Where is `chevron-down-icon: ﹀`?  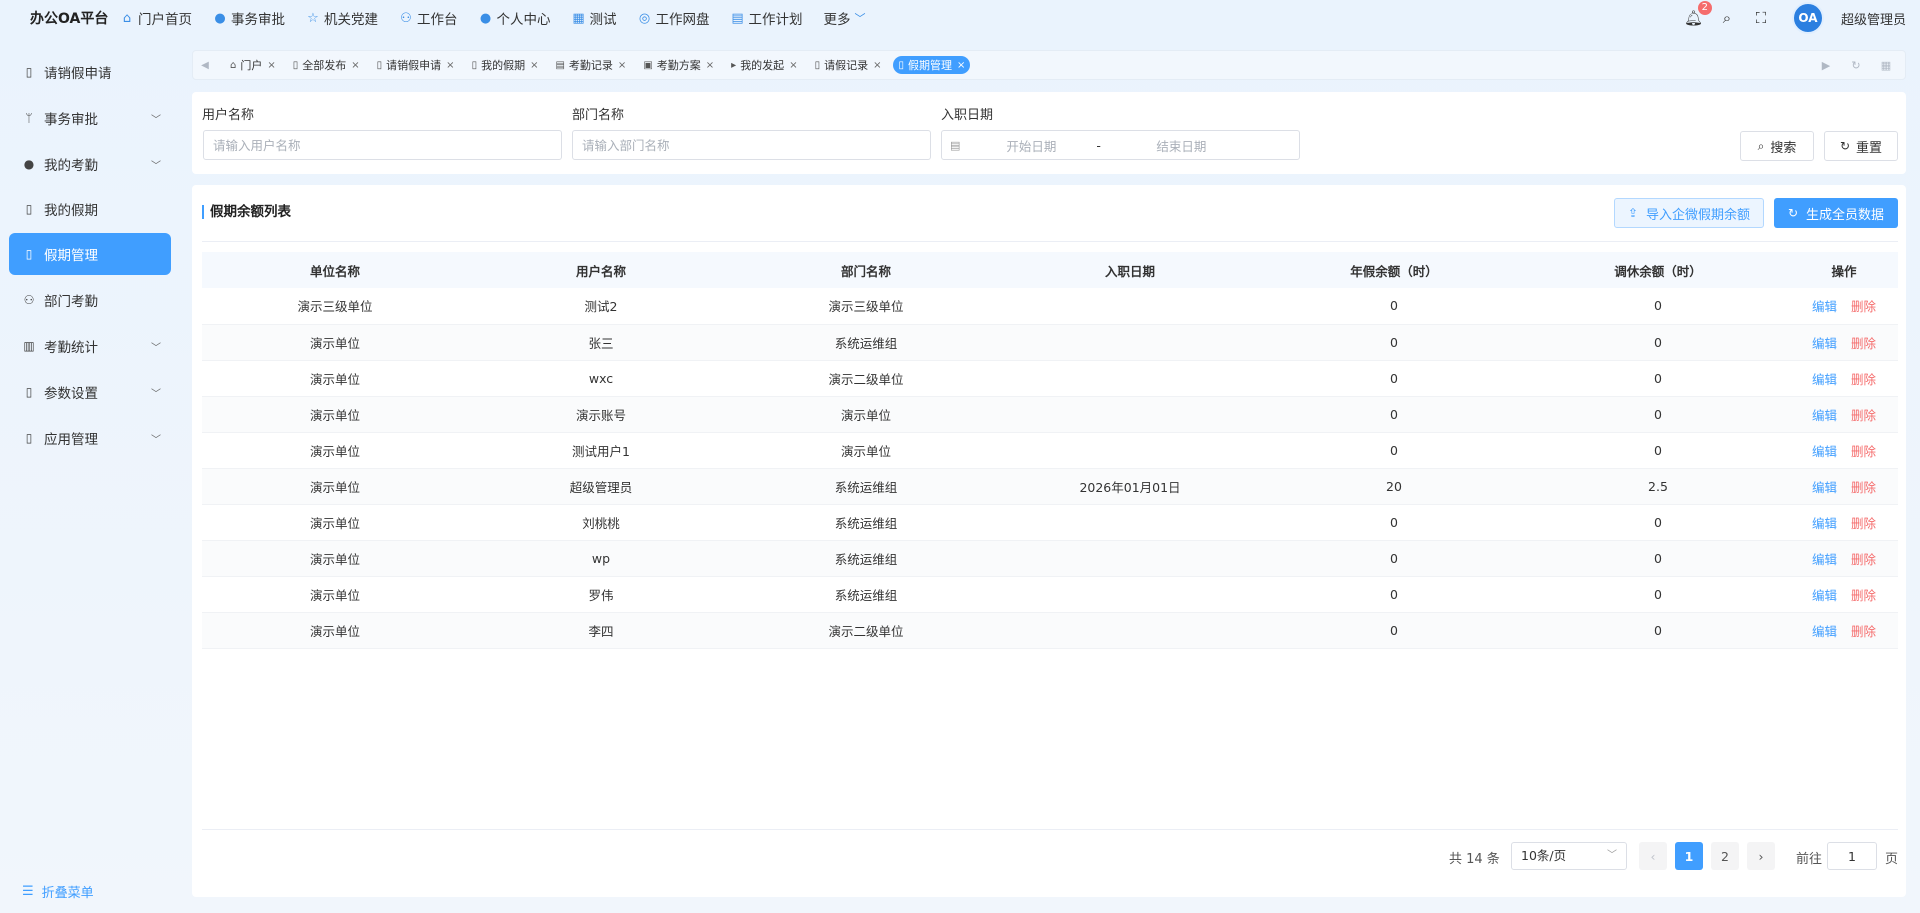
chevron-down-icon: ﹀ is located at coordinates (156, 120).